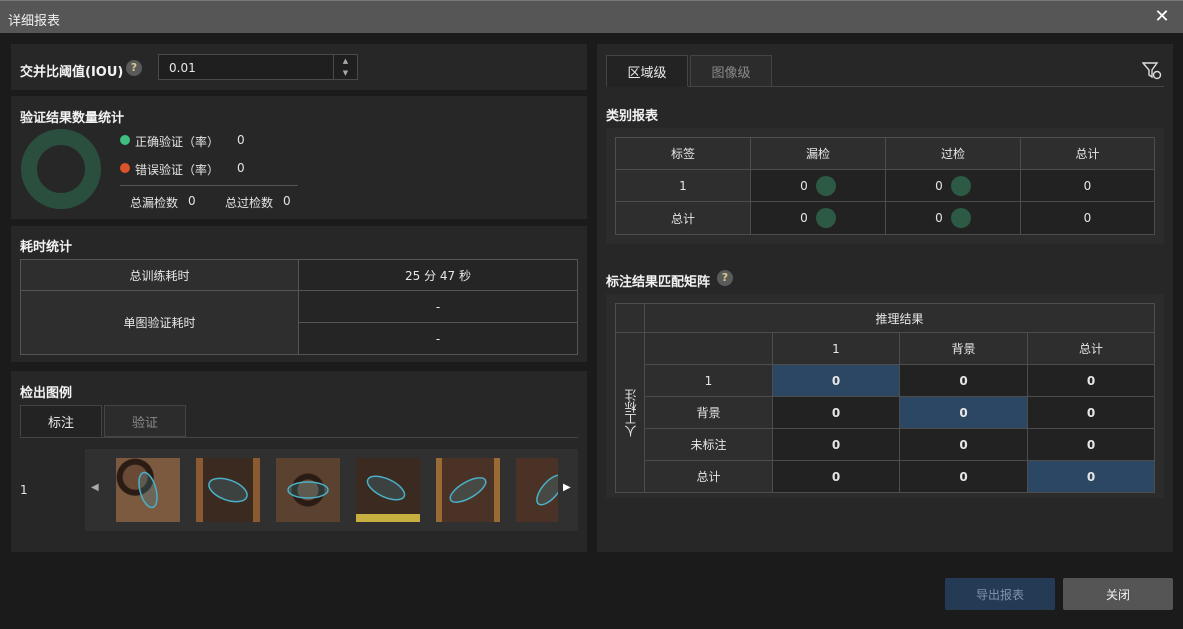  I want to click on window-titlebar: 详细报表 ✕, so click(591, 16).